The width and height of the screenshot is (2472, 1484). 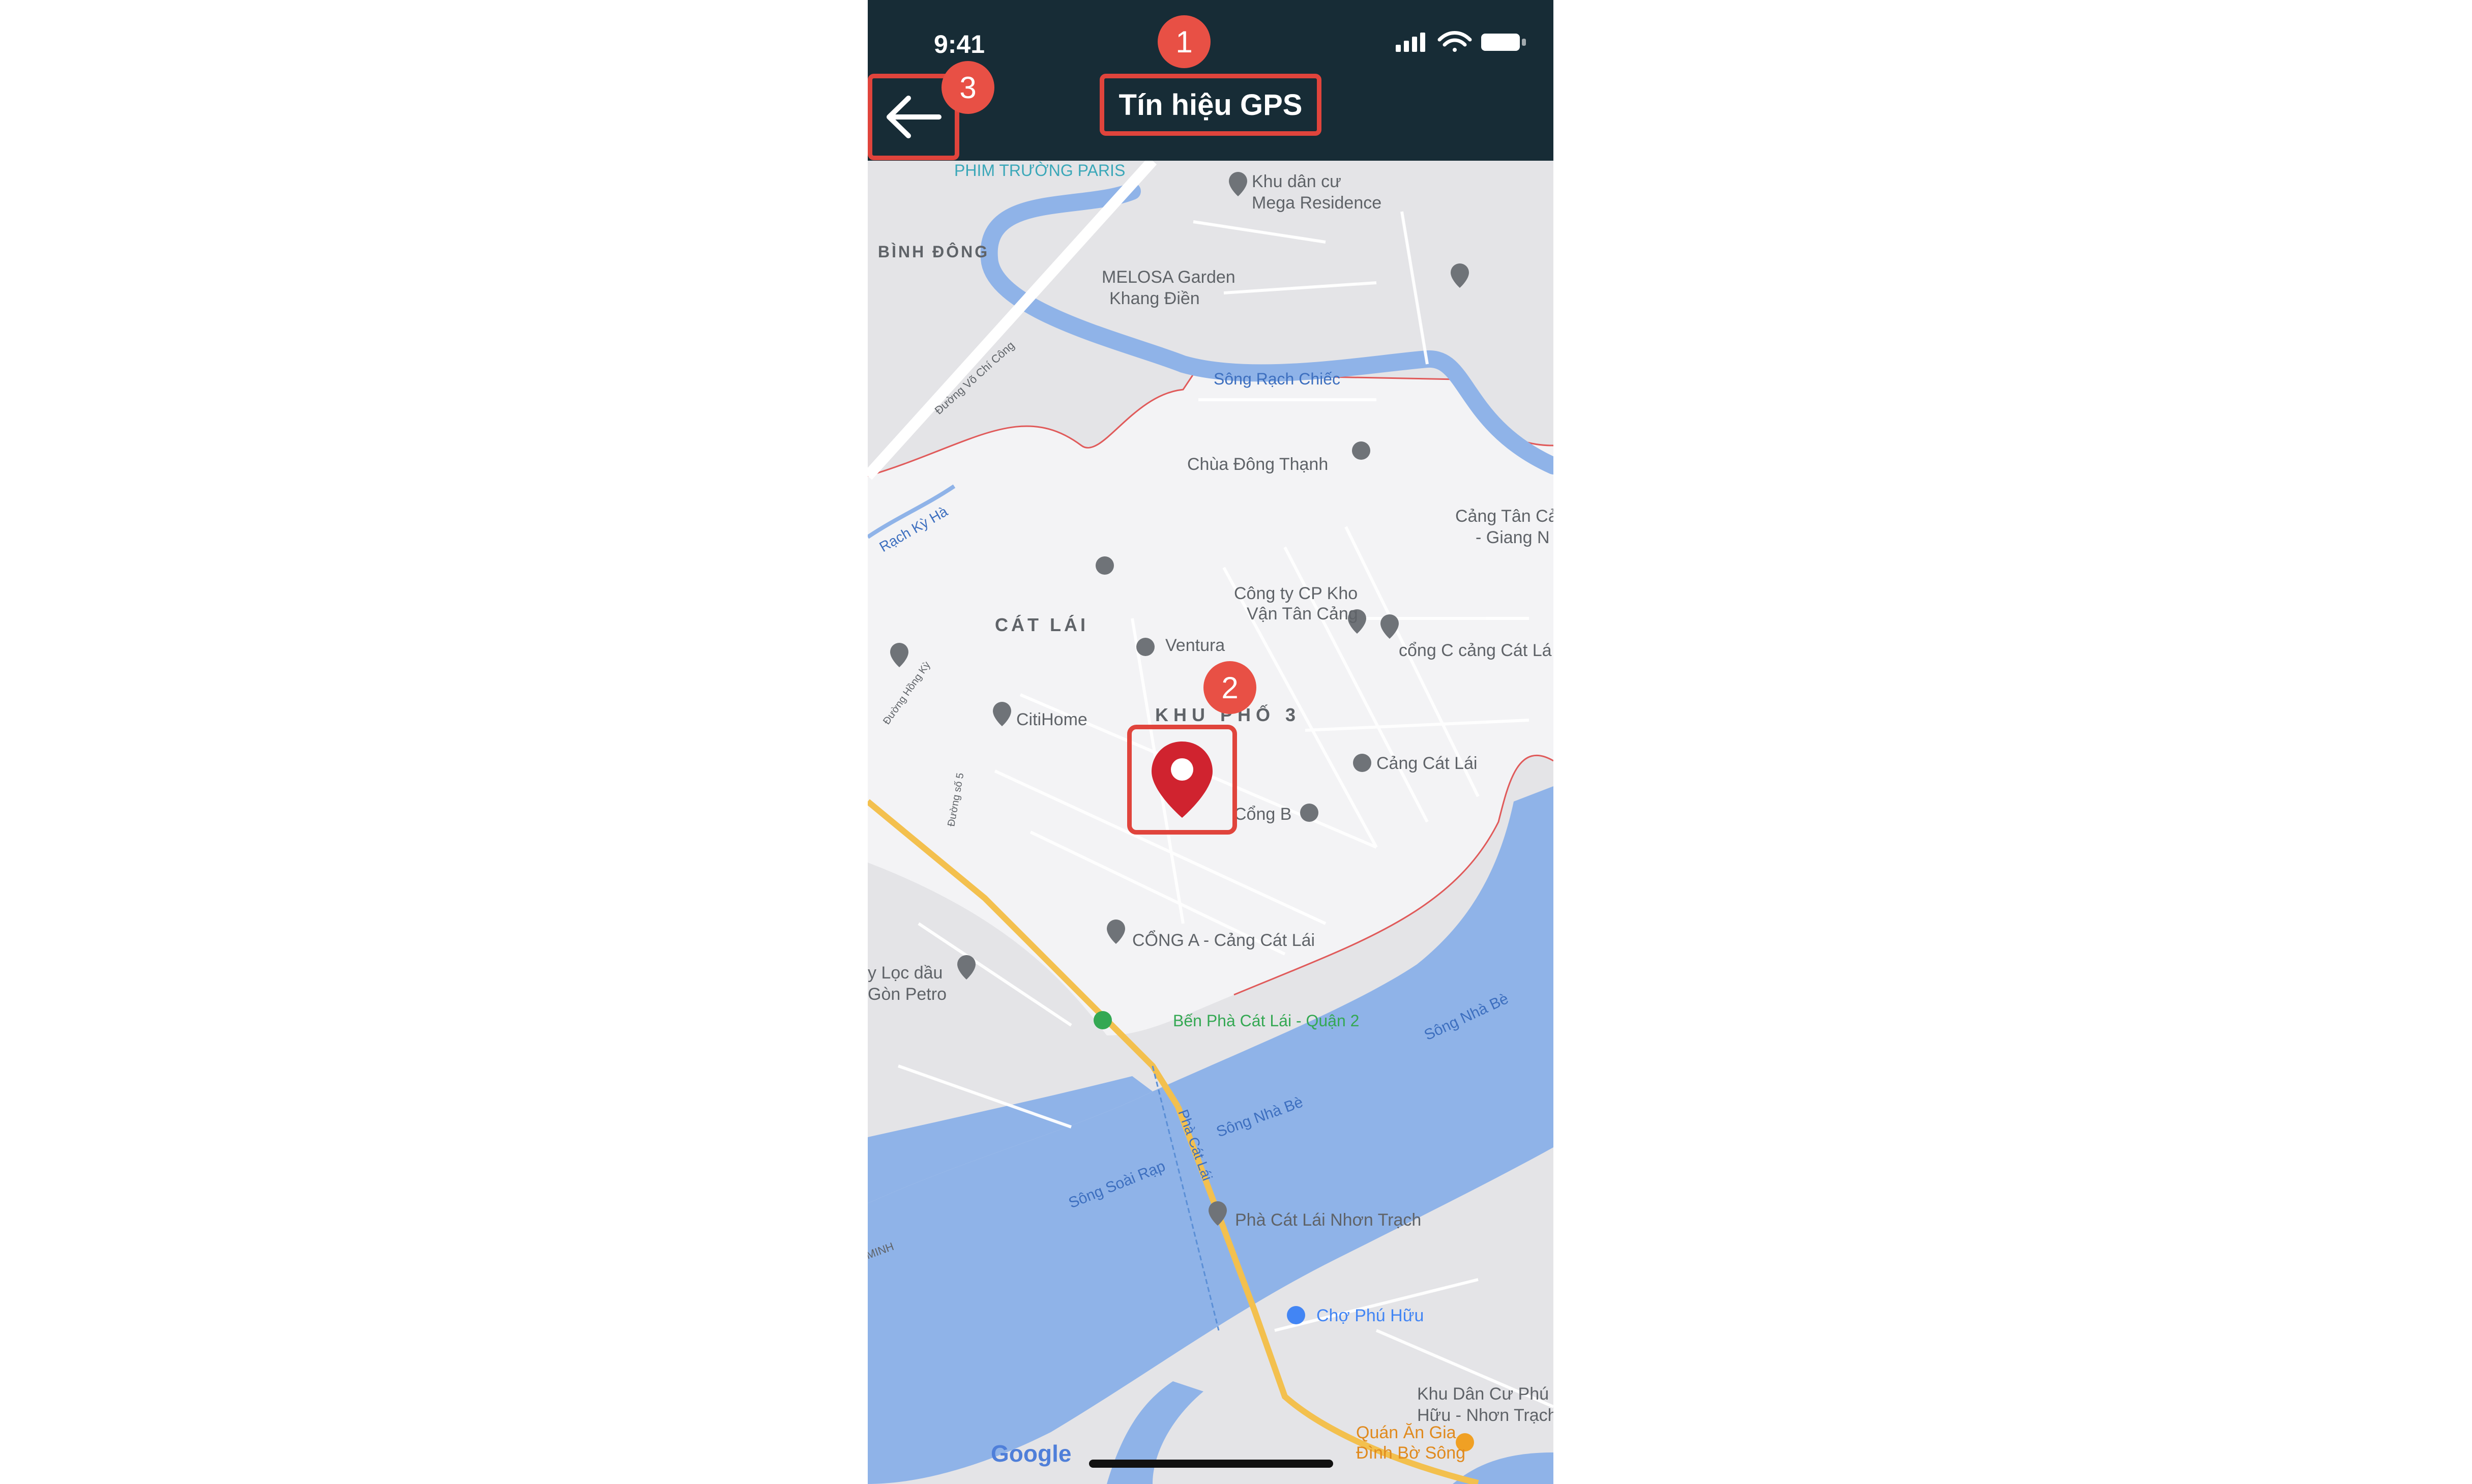 What do you see at coordinates (967, 87) in the screenshot?
I see `annotation-badge-3: 3` at bounding box center [967, 87].